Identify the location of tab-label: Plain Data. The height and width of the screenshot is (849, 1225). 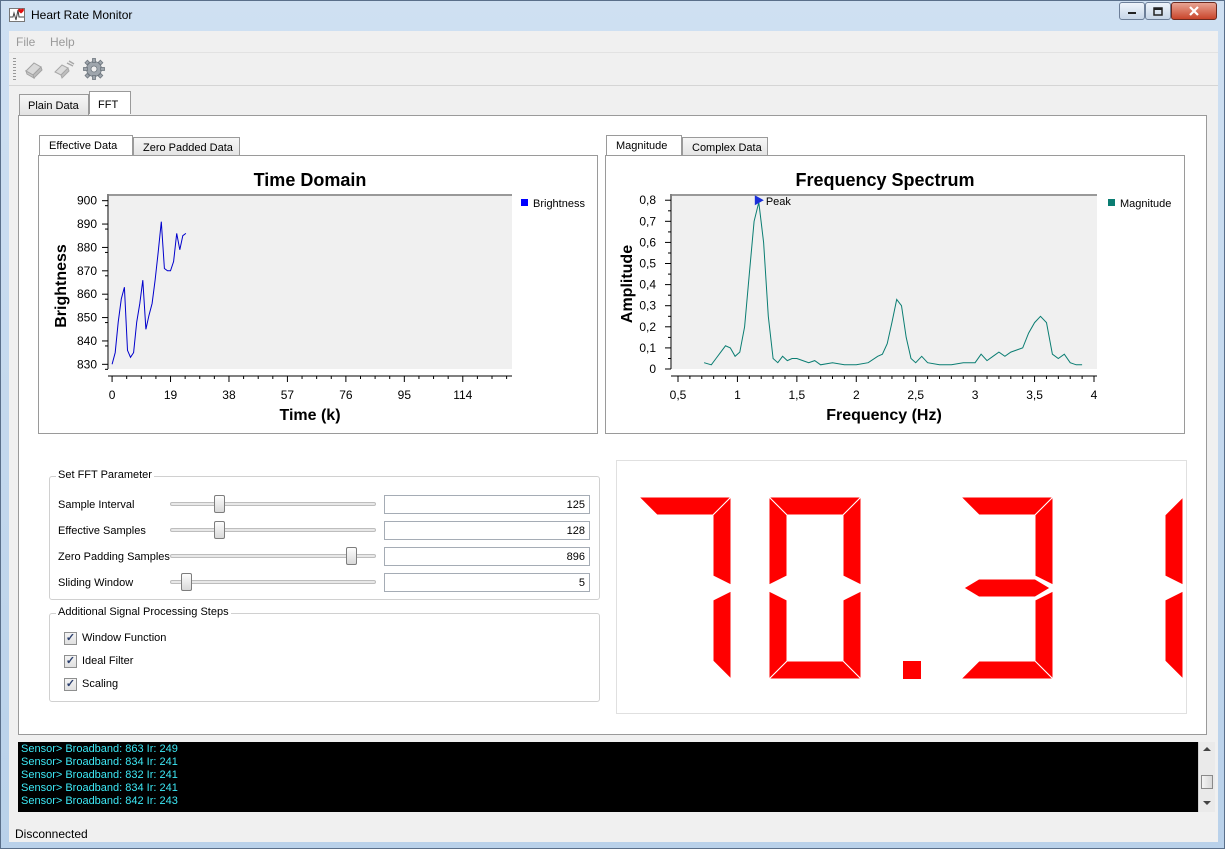
(53, 106).